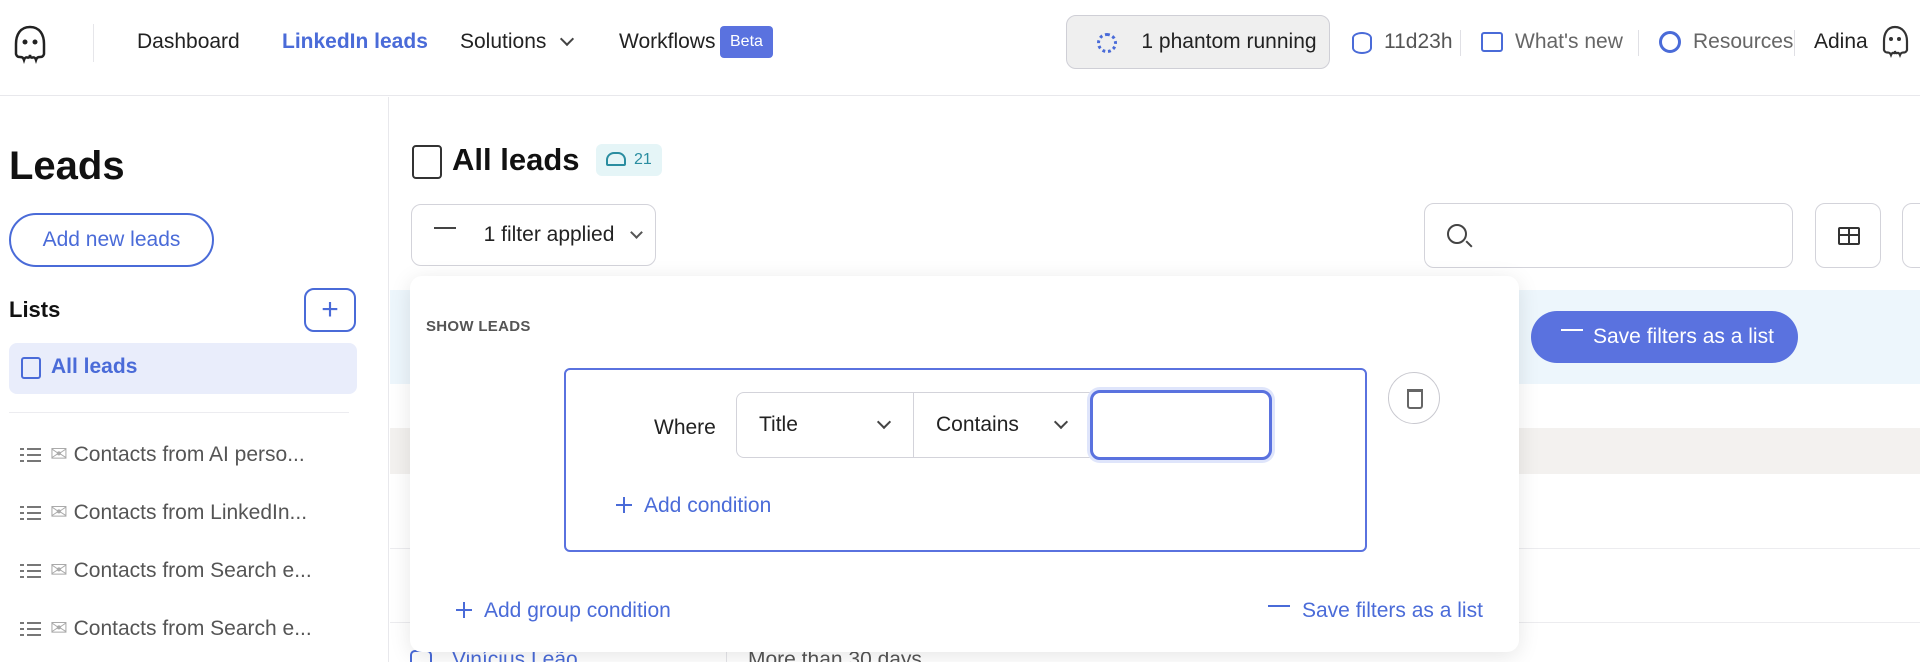  Describe the element at coordinates (1683, 336) in the screenshot. I see `save-filters-label: Save filters as a list` at that location.